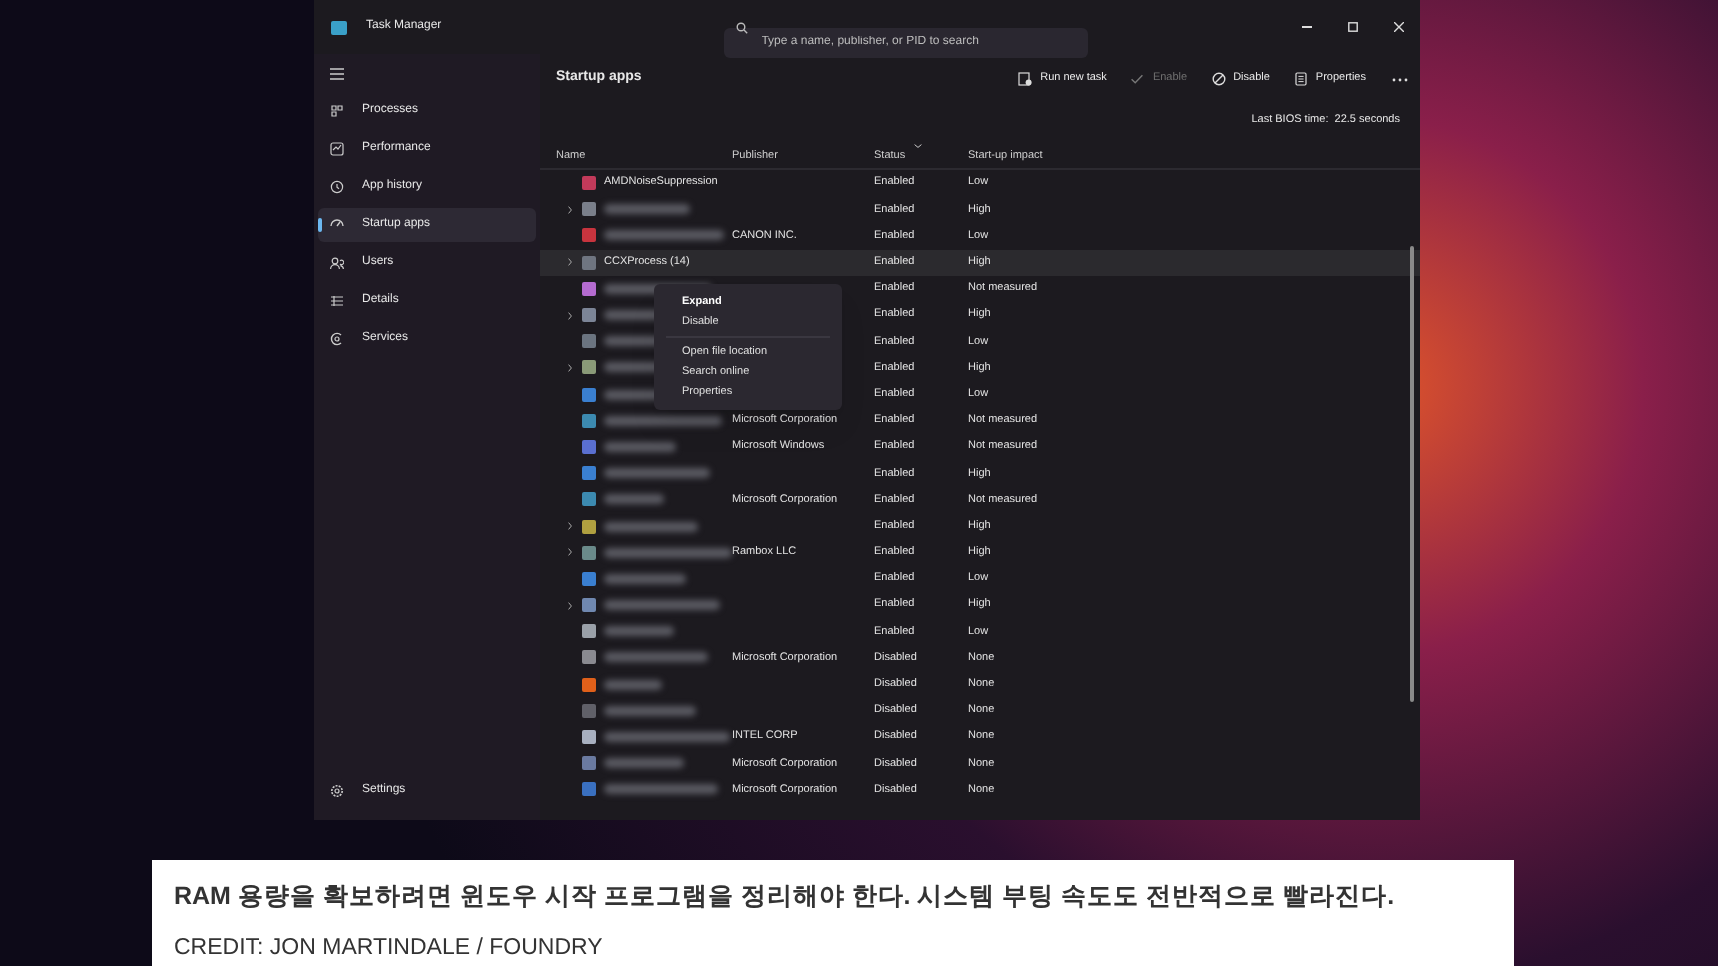  I want to click on chart-icon, so click(337, 149).